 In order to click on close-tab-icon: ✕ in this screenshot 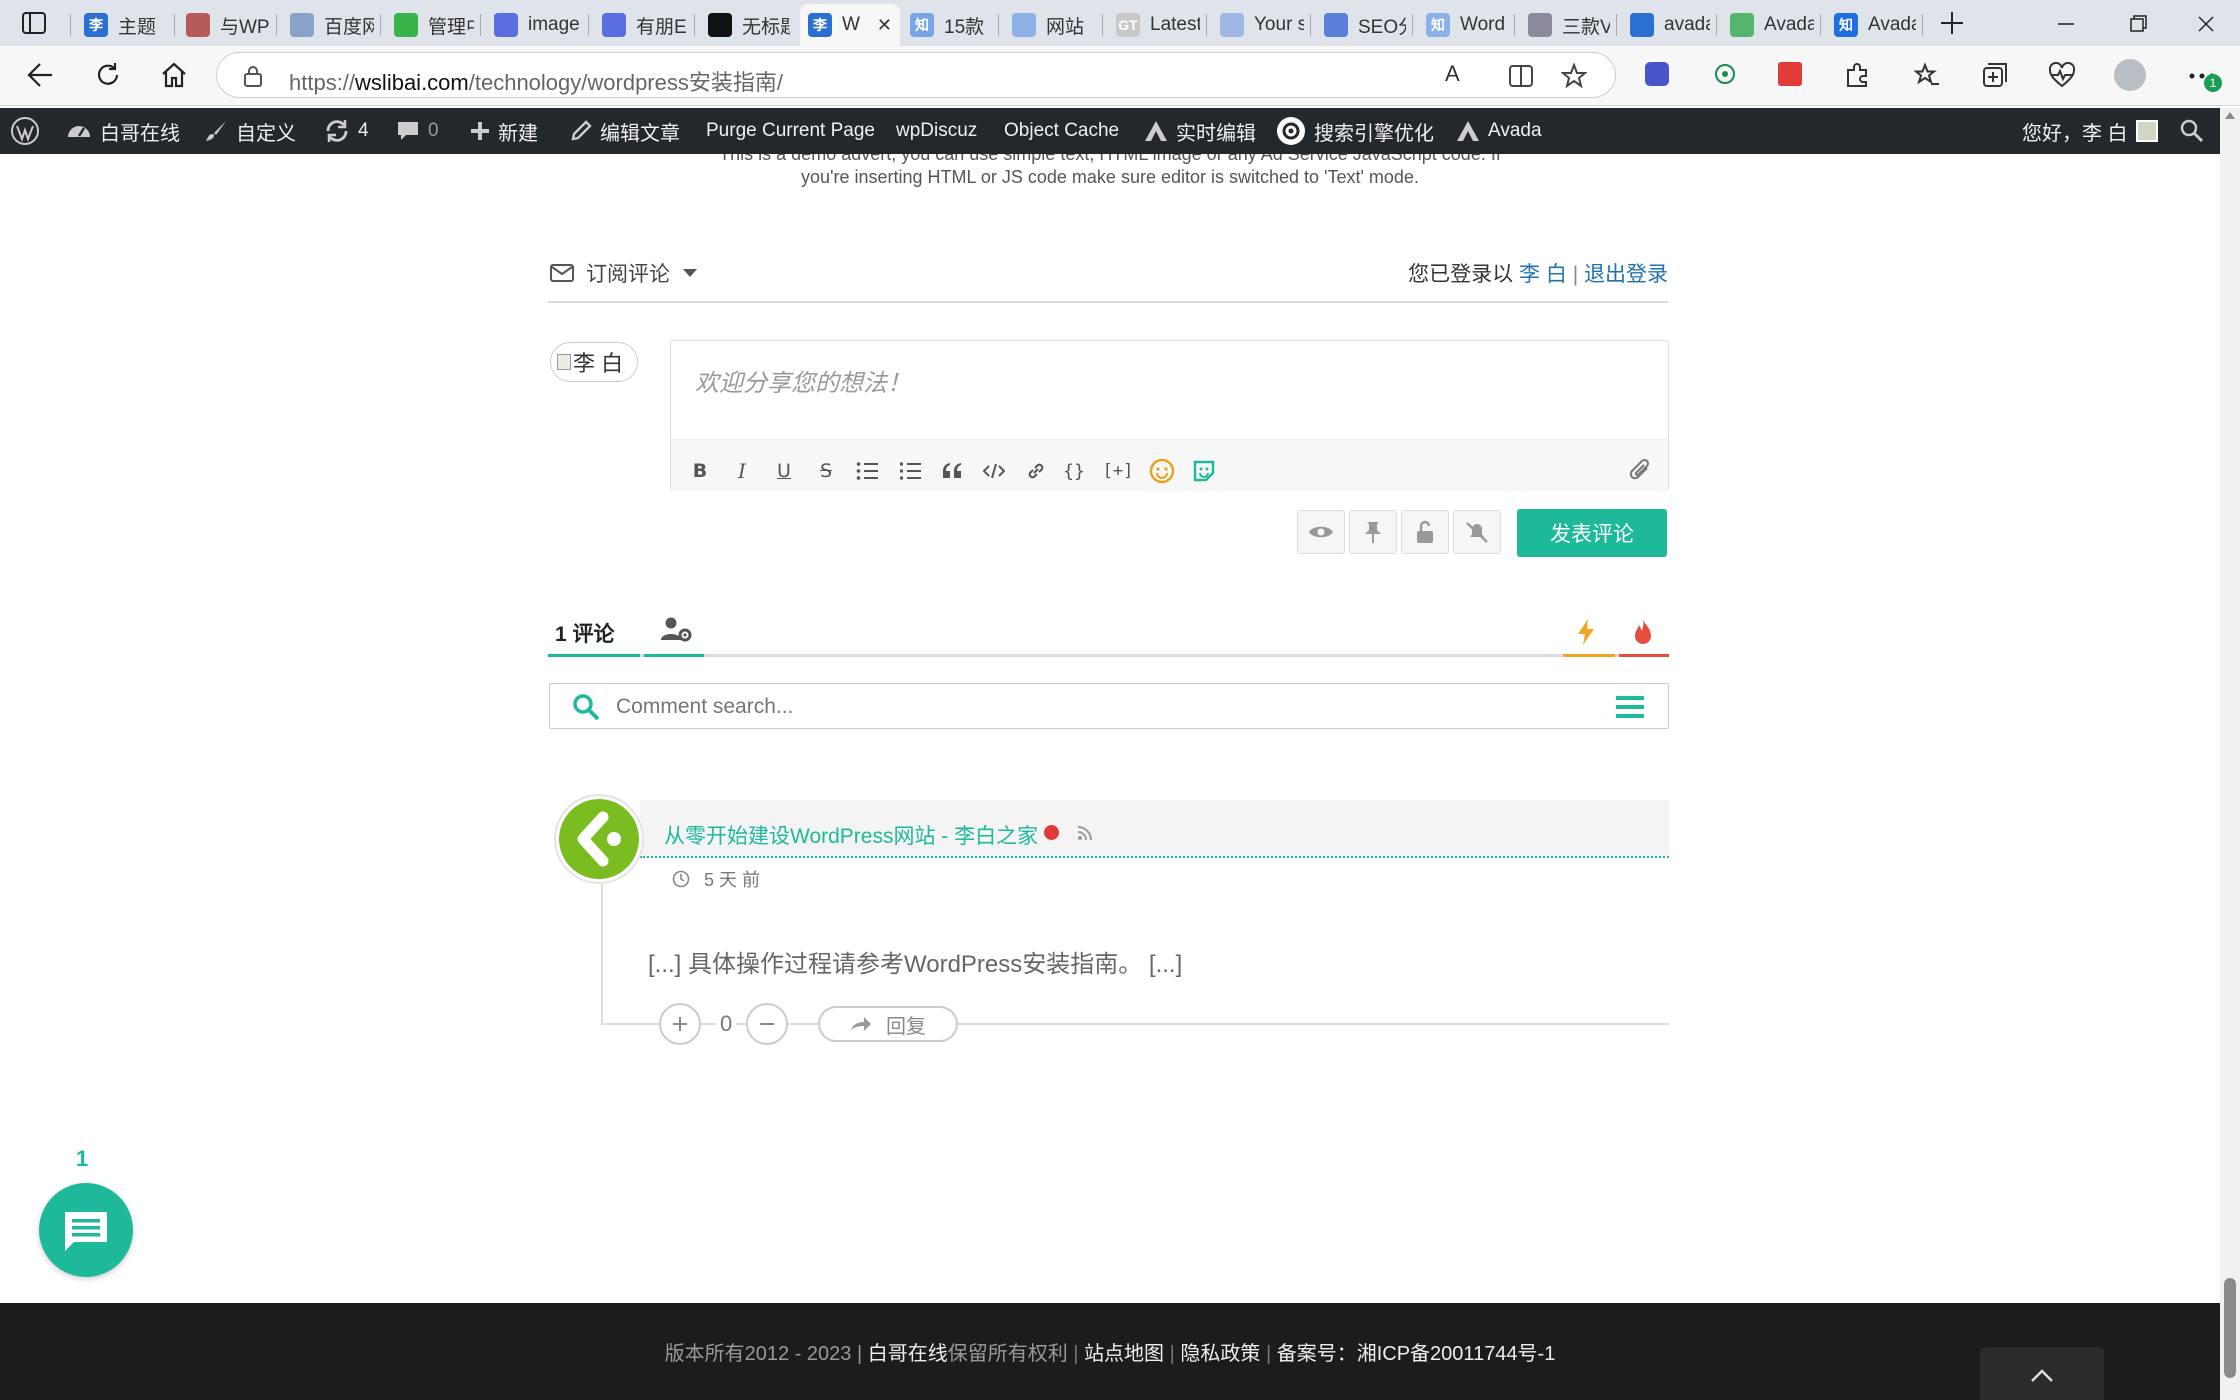, I will do `click(884, 25)`.